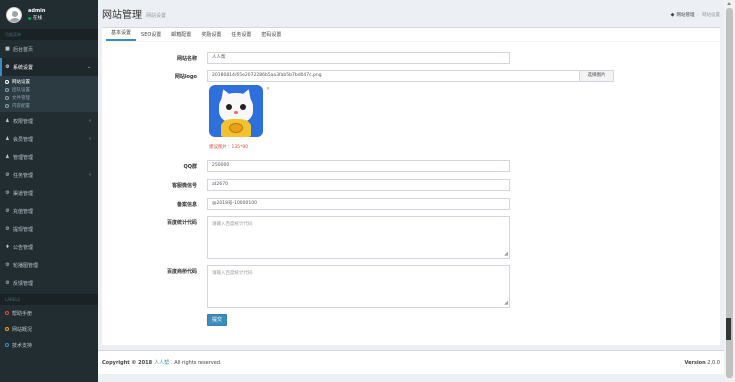 The height and width of the screenshot is (382, 735). Describe the element at coordinates (196, 362) in the screenshot. I see `copyright-suffix: . All rights reserved.` at that location.